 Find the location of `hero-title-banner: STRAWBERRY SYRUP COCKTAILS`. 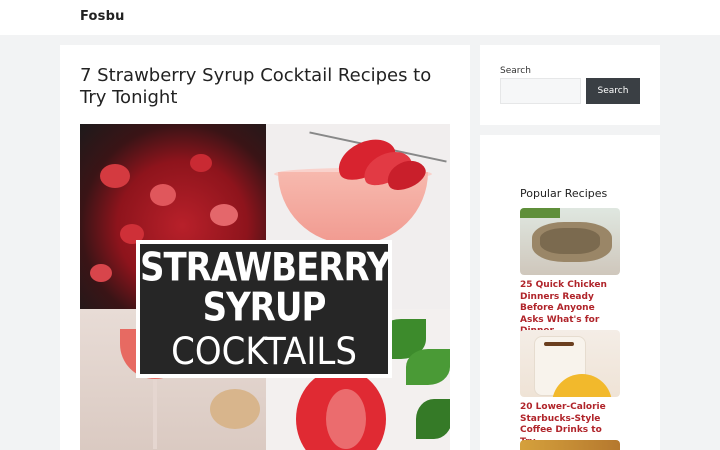

hero-title-banner: STRAWBERRY SYRUP COCKTAILS is located at coordinates (264, 309).